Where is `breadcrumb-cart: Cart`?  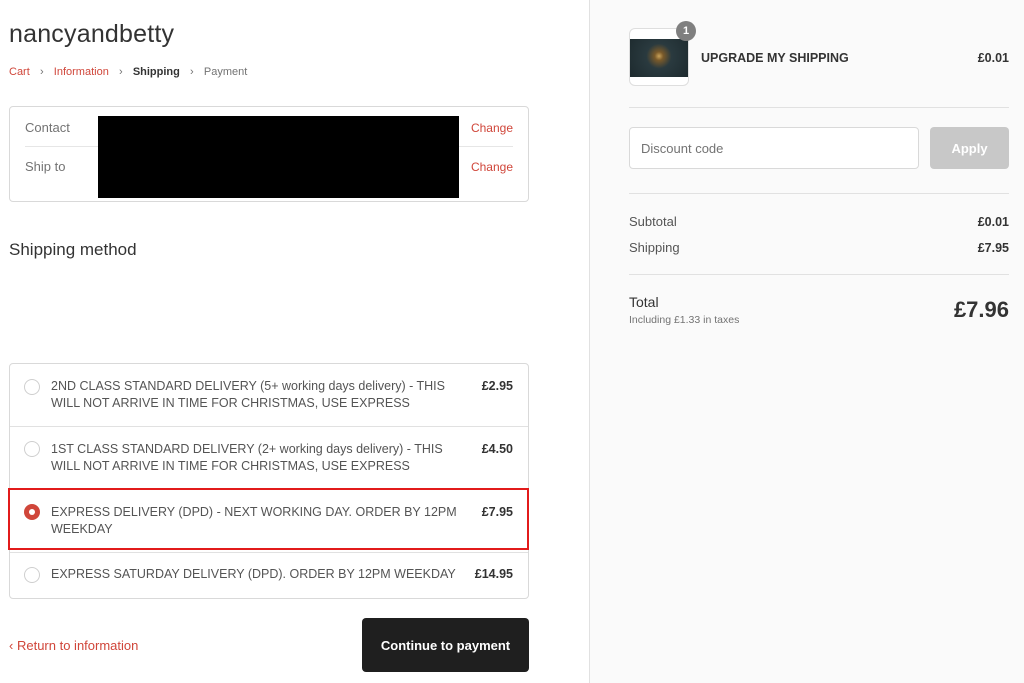 breadcrumb-cart: Cart is located at coordinates (19, 72).